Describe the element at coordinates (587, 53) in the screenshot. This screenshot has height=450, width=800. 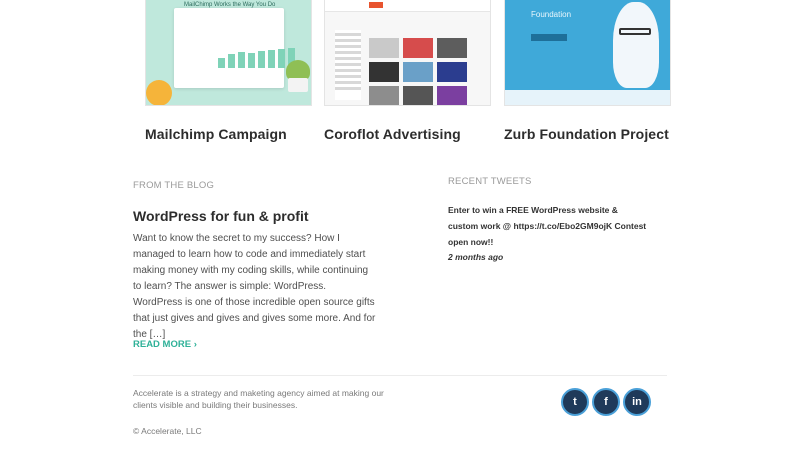
I see `portfolio-thumb-zurb: Foundation` at that location.